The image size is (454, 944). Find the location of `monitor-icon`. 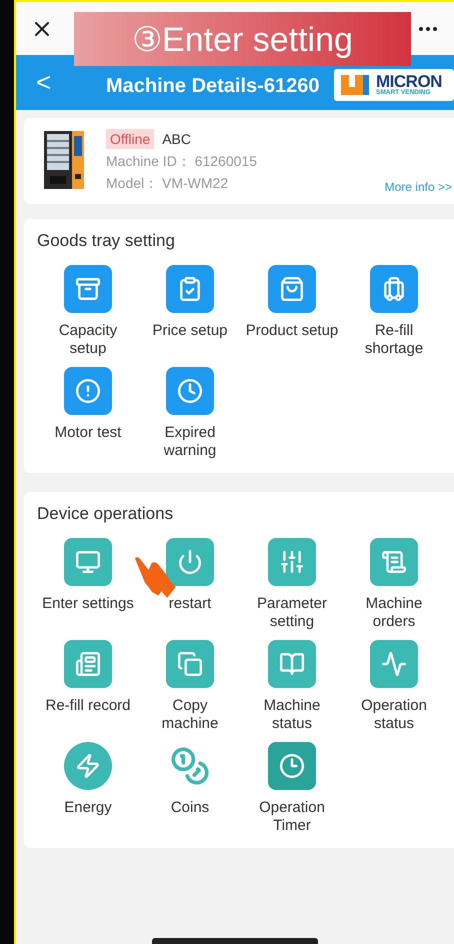

monitor-icon is located at coordinates (88, 562).